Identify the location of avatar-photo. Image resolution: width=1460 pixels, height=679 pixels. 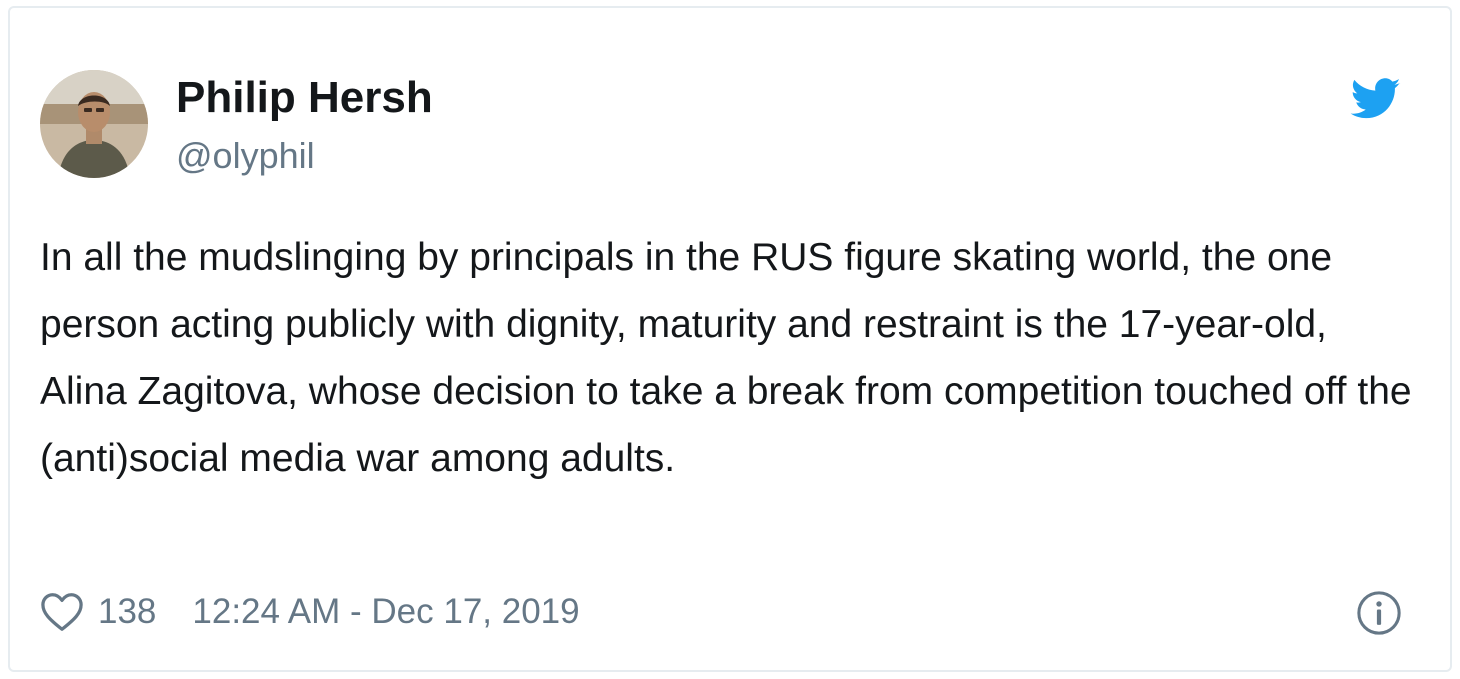
(94, 124).